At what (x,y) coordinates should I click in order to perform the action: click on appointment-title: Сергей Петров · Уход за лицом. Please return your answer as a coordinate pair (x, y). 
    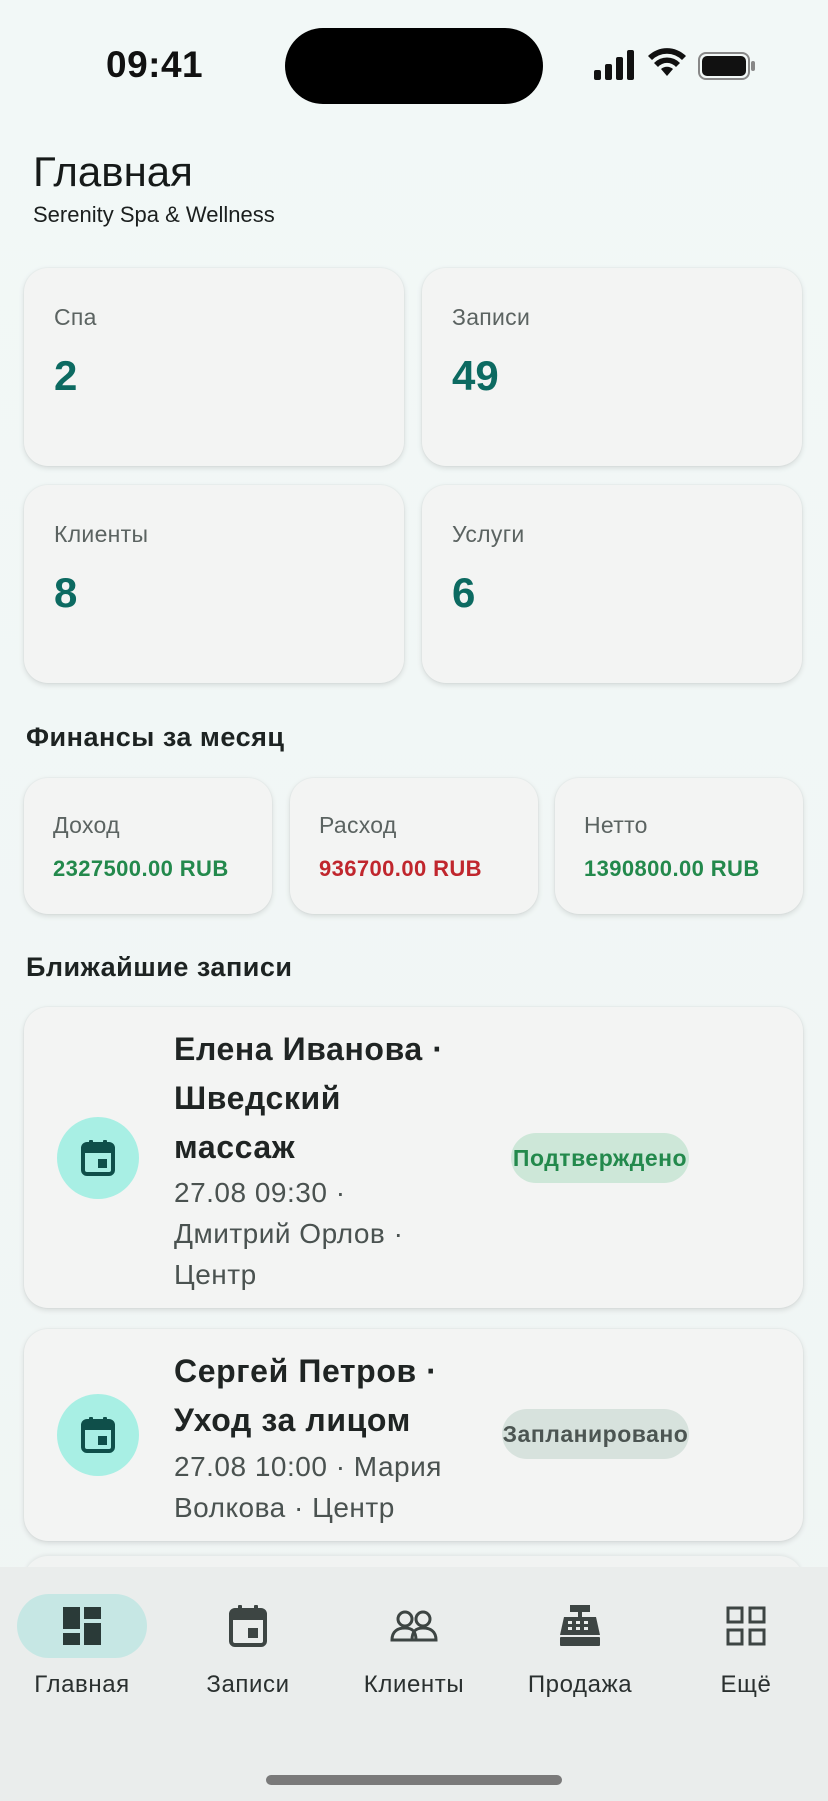
    Looking at the image, I should click on (306, 1395).